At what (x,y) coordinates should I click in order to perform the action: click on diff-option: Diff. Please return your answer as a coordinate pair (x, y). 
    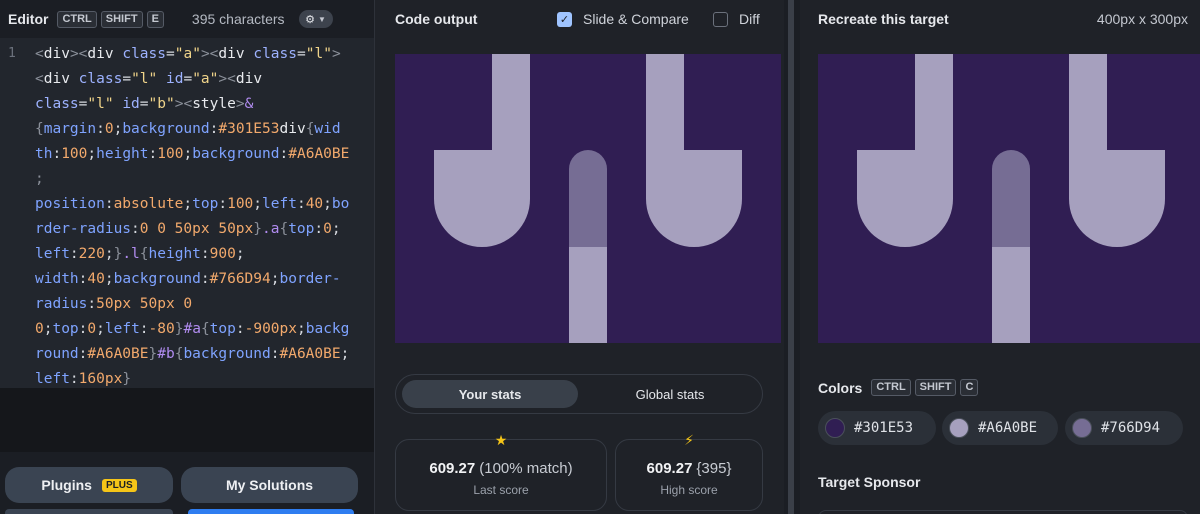
    Looking at the image, I should click on (736, 19).